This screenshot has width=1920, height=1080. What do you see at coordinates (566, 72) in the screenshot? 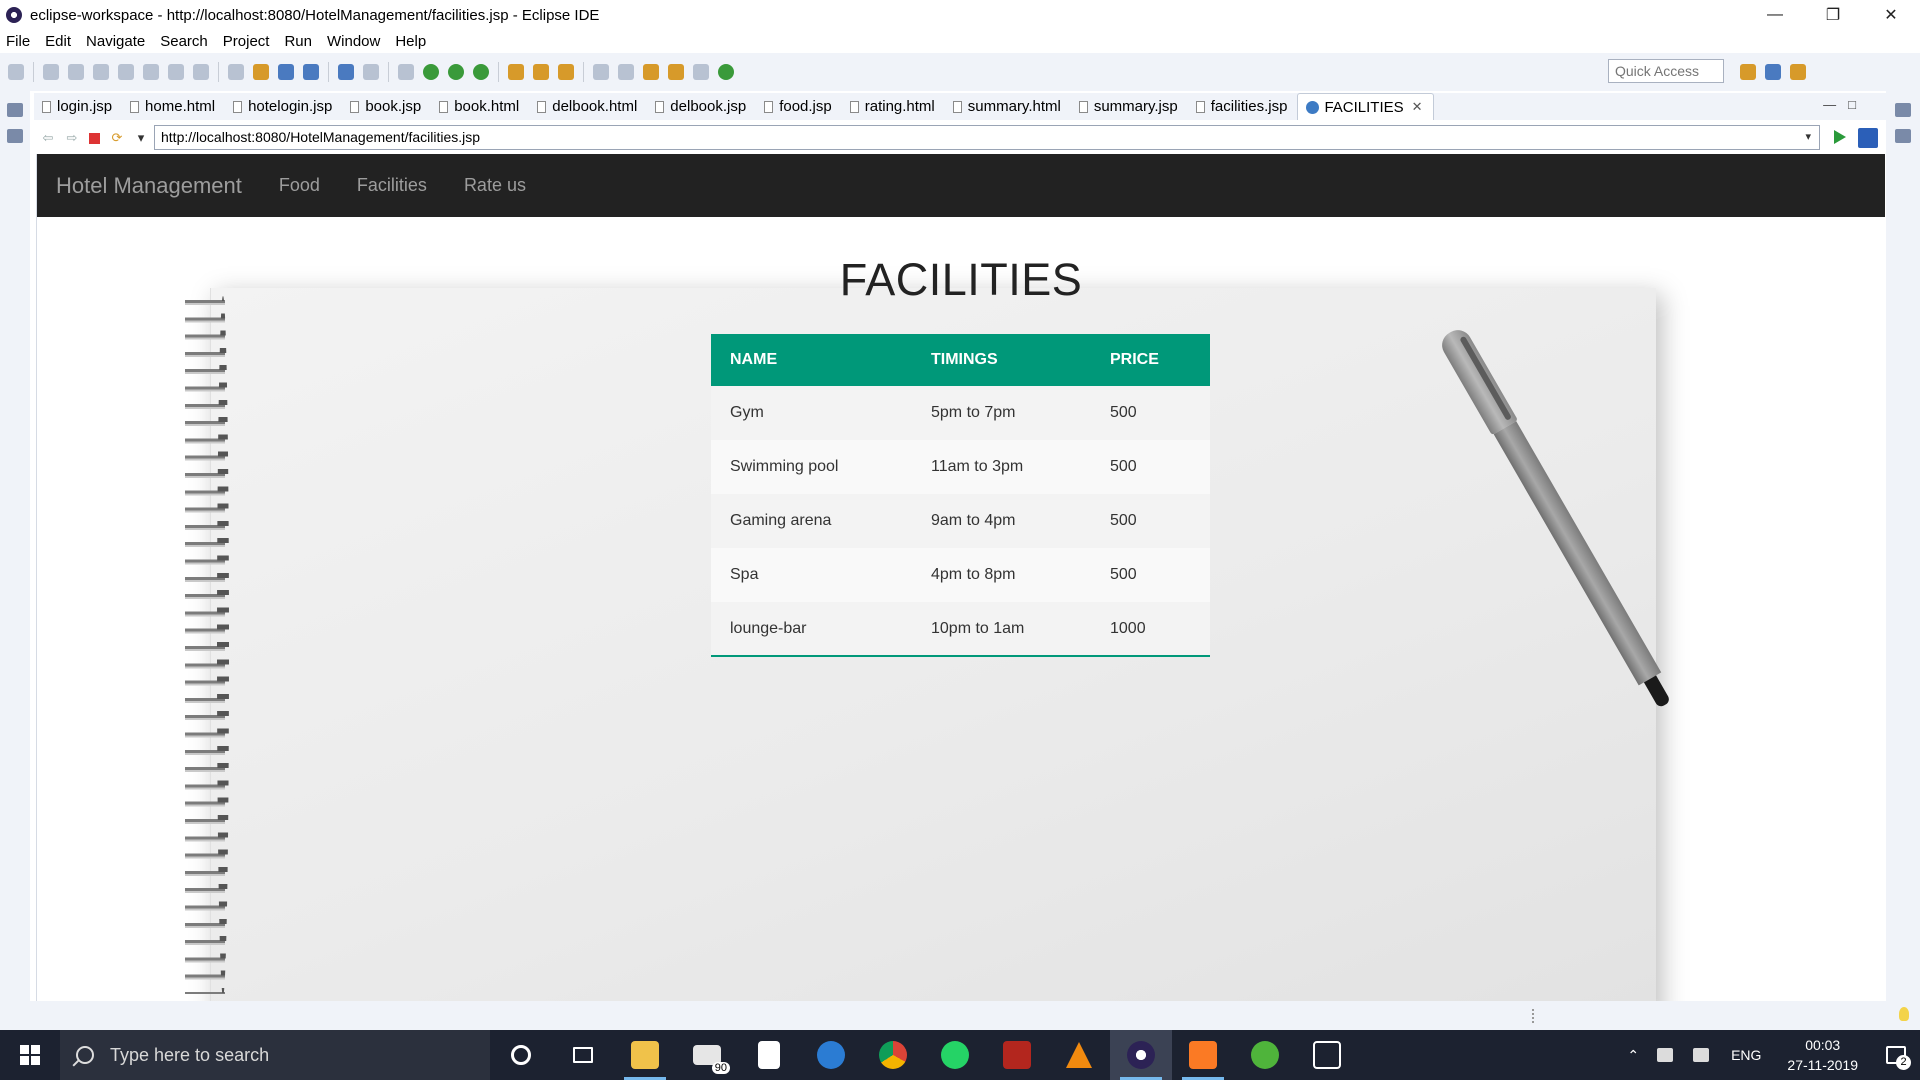
I see `search-tool-icon` at bounding box center [566, 72].